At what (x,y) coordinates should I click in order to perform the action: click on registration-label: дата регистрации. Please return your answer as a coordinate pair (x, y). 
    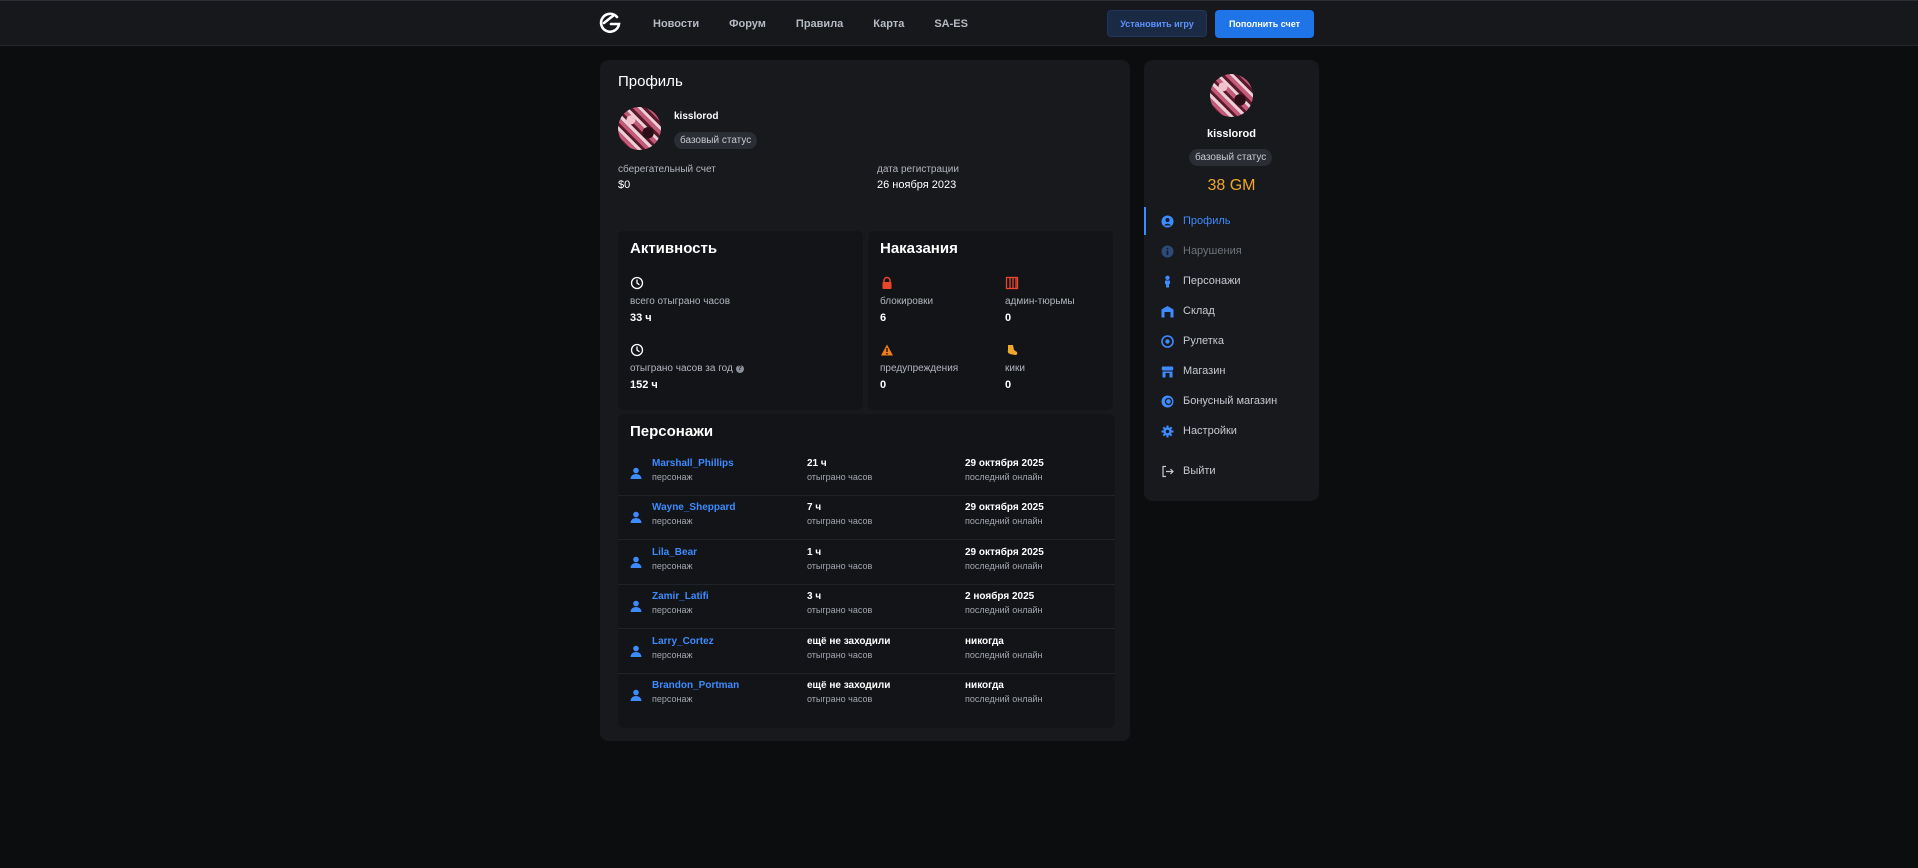
    Looking at the image, I should click on (918, 169).